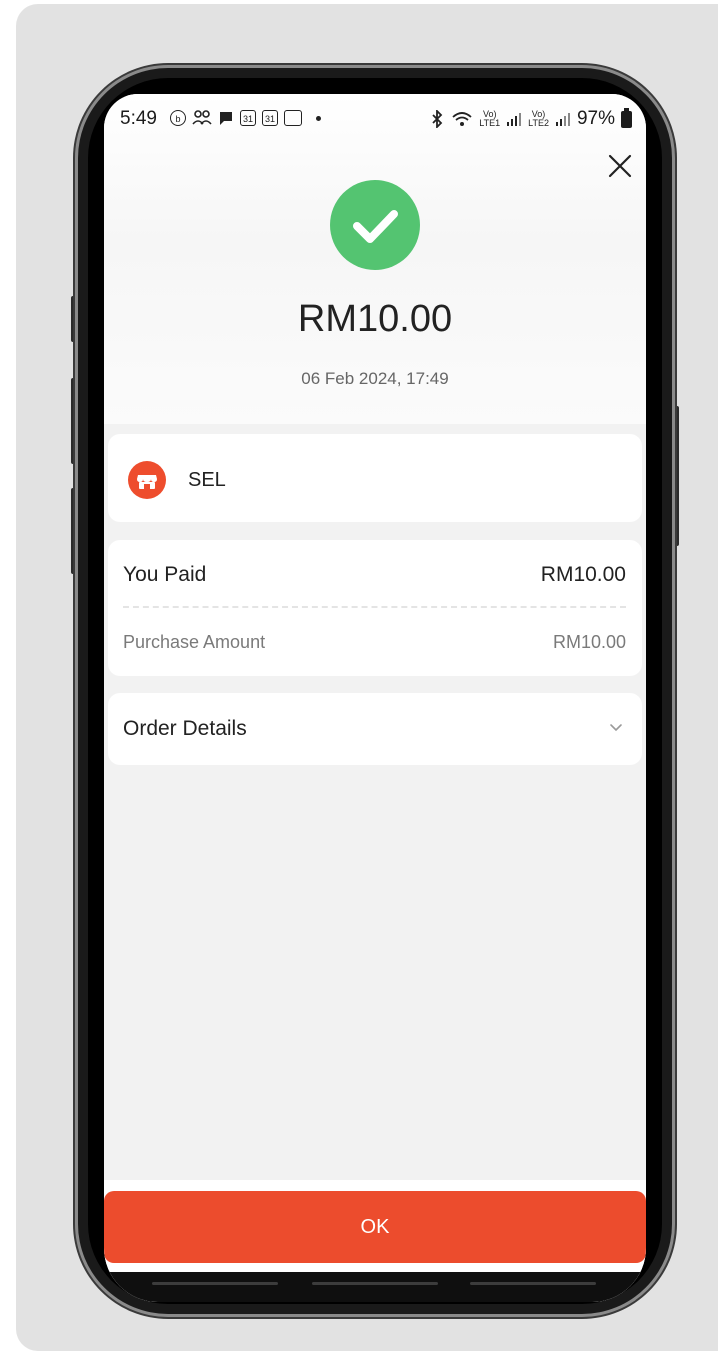  I want to click on merchant-name: SEL, so click(207, 480).